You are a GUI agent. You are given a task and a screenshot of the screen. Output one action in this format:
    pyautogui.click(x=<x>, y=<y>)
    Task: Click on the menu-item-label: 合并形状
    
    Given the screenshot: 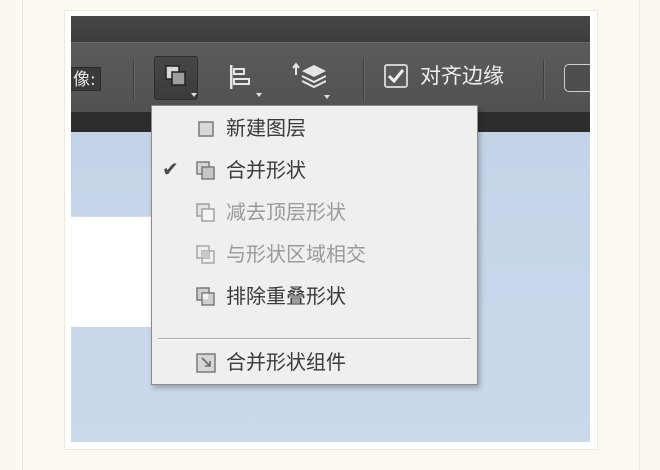 What is the action you would take?
    pyautogui.click(x=266, y=170)
    